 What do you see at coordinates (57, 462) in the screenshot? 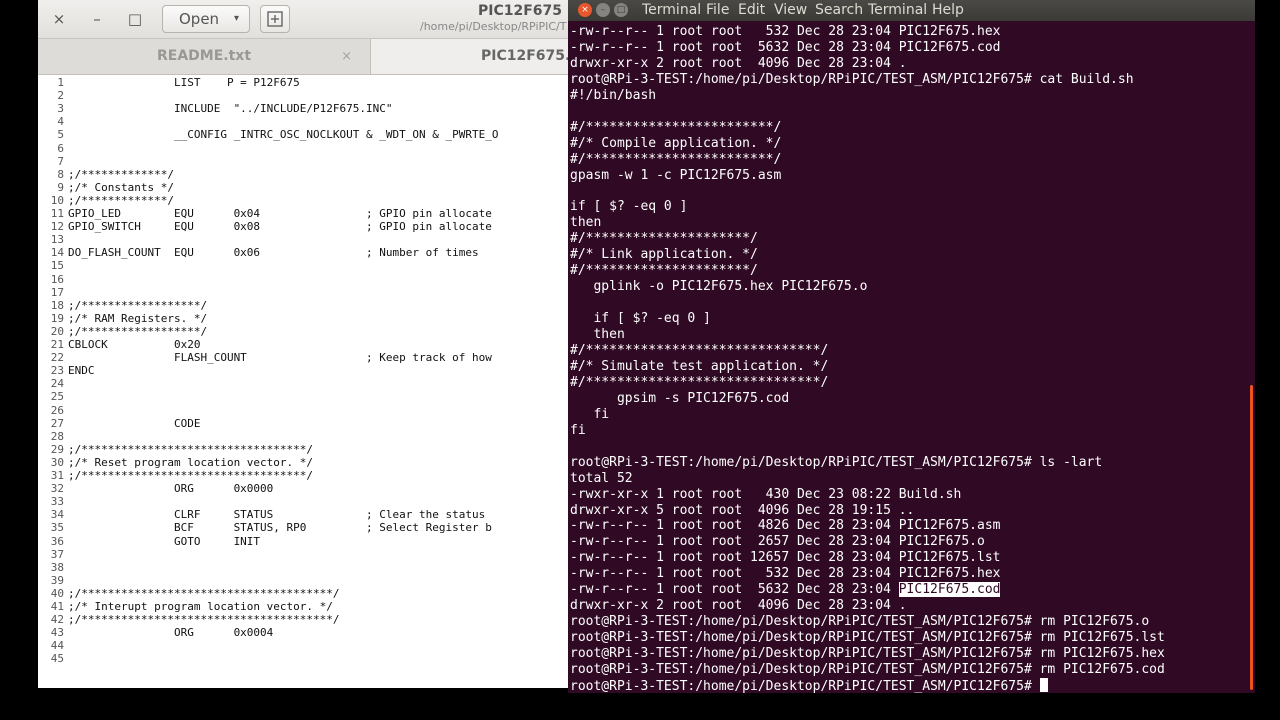
I see `line-number: 30` at bounding box center [57, 462].